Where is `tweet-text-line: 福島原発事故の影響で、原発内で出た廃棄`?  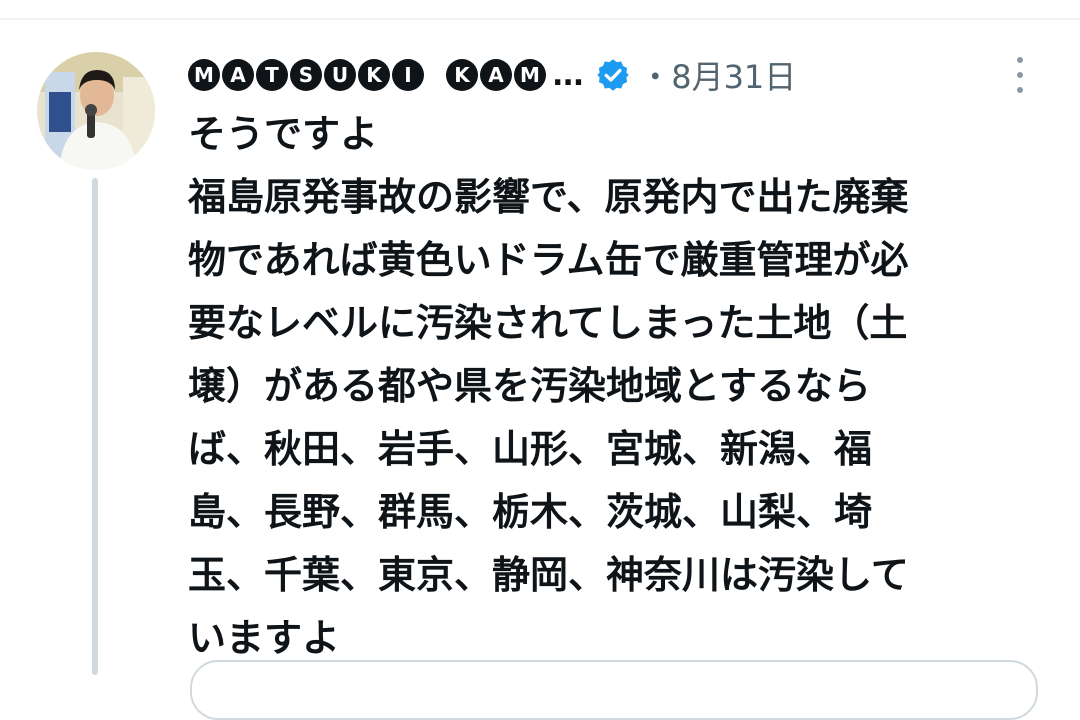
tweet-text-line: 福島原発事故の影響で、原発内で出た廃棄 is located at coordinates (548, 197).